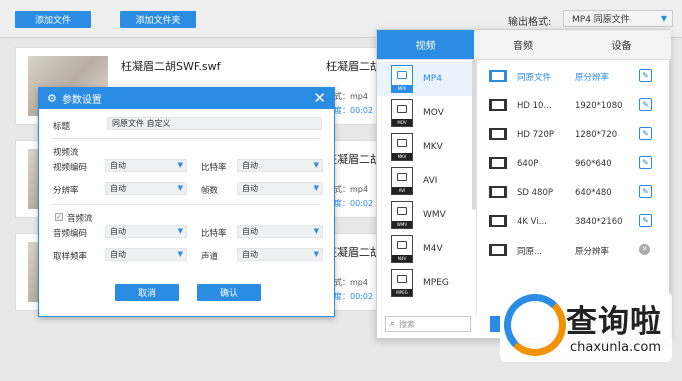 The height and width of the screenshot is (381, 682). What do you see at coordinates (433, 249) in the screenshot?
I see `format-name: M4V` at bounding box center [433, 249].